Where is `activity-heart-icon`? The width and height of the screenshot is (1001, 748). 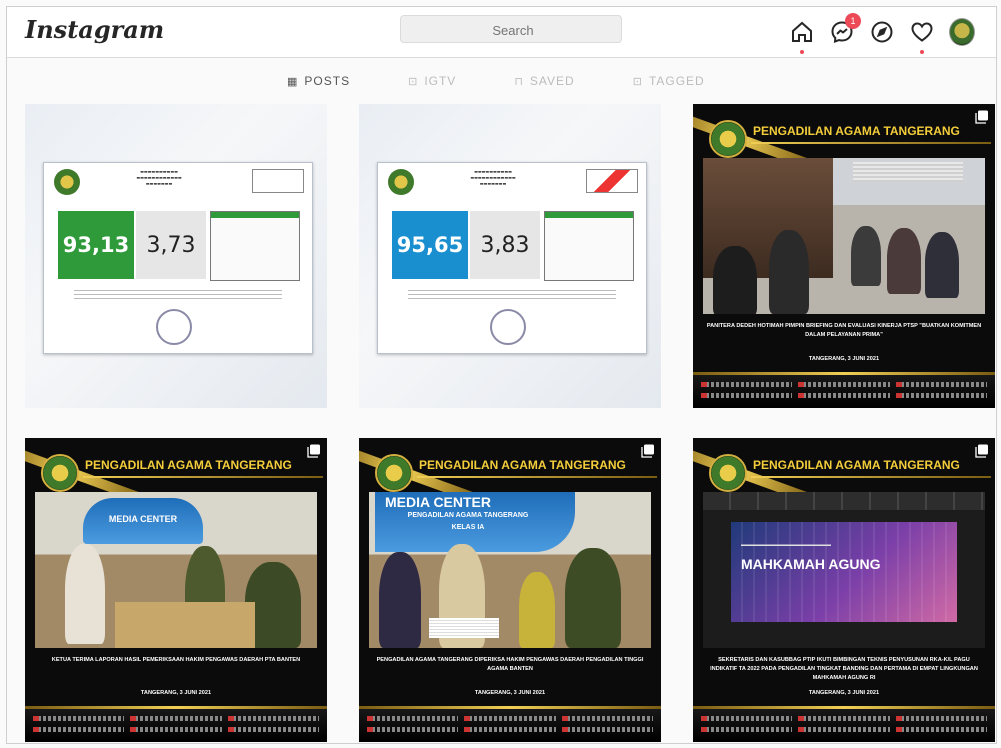
activity-heart-icon is located at coordinates (922, 36).